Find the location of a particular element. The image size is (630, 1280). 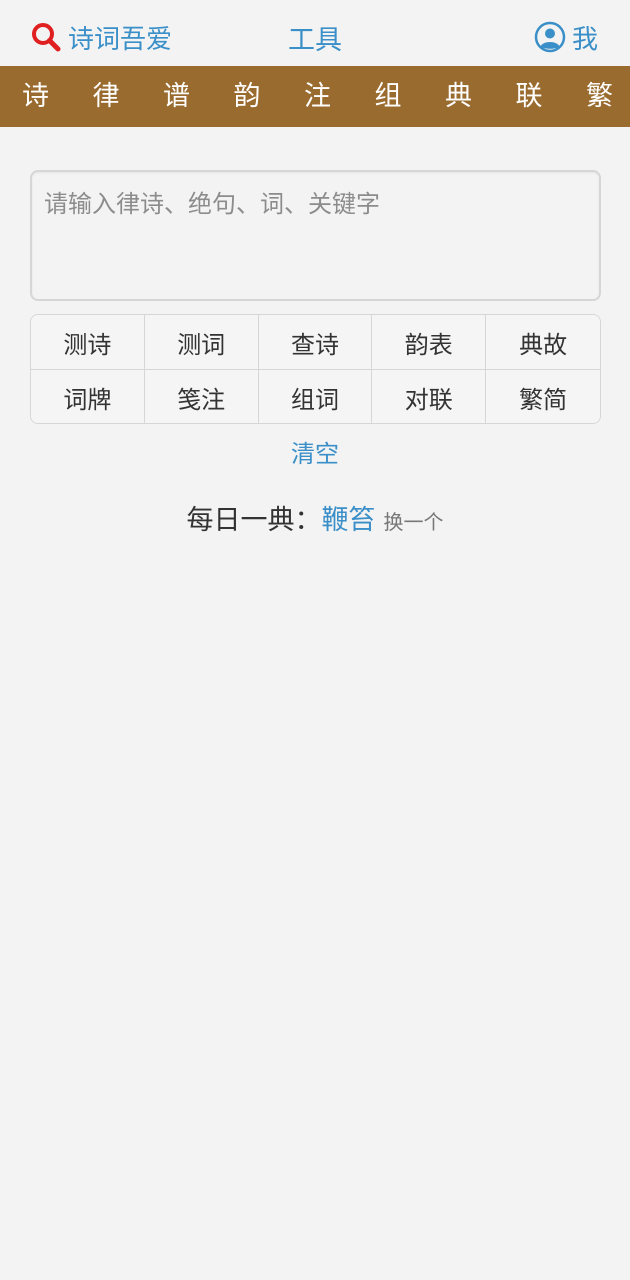

nav-item-shi: 诗 is located at coordinates (35, 96).